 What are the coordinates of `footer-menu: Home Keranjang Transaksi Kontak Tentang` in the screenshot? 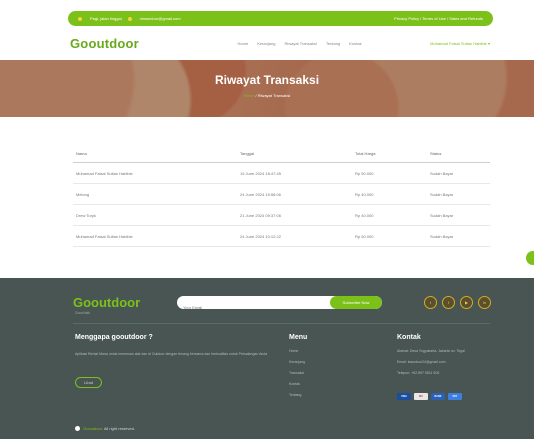 It's located at (297, 376).